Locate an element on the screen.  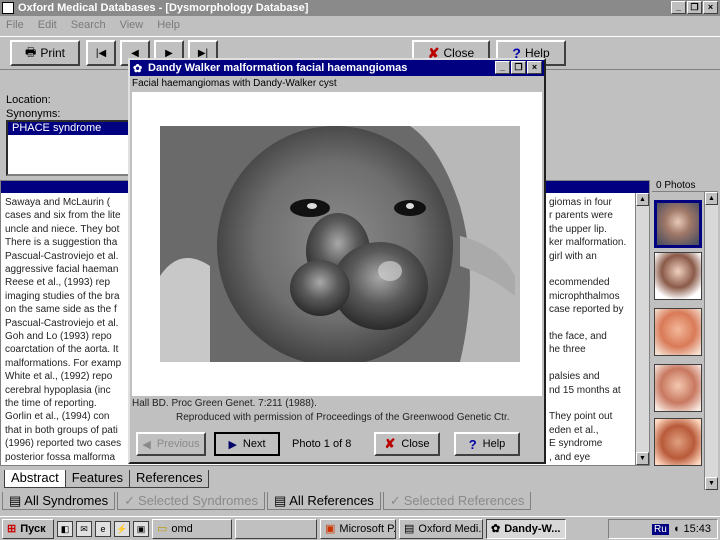
scroll-down-arrow: ▼ is located at coordinates (642, 458).